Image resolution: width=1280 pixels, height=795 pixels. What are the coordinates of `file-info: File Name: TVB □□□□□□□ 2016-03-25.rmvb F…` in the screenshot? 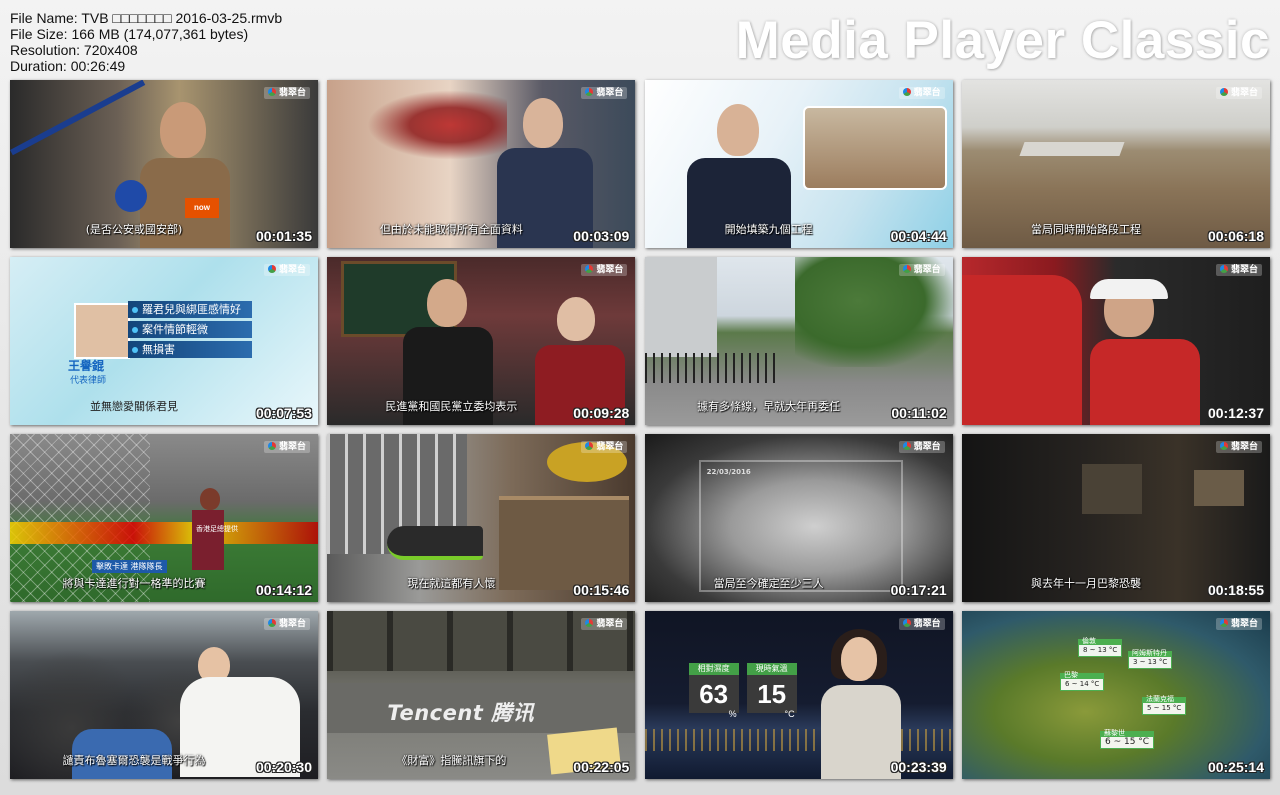 It's located at (146, 42).